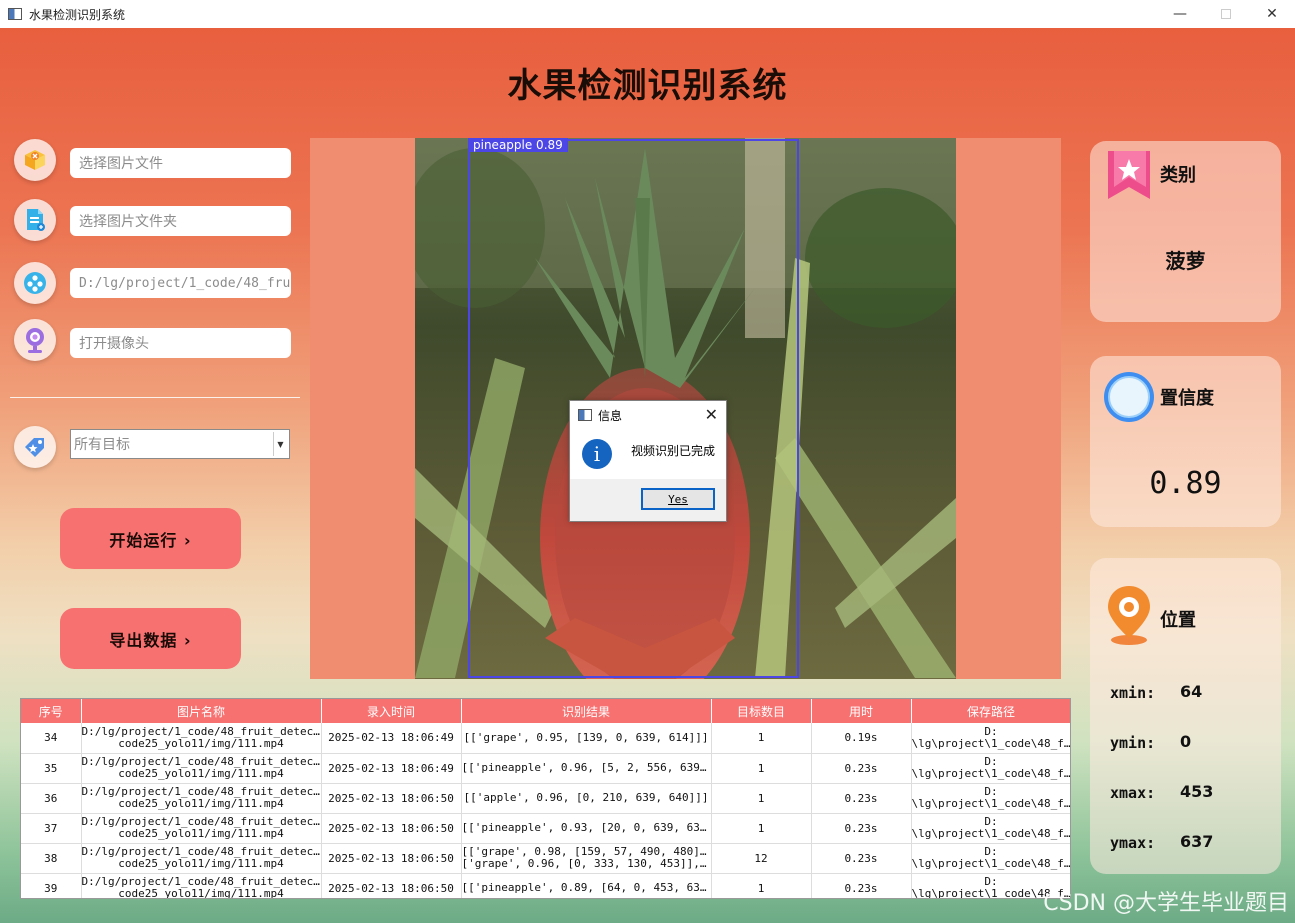 This screenshot has height=923, width=1295. What do you see at coordinates (150, 638) in the screenshot?
I see `export-data-button: 导出数据 ›` at bounding box center [150, 638].